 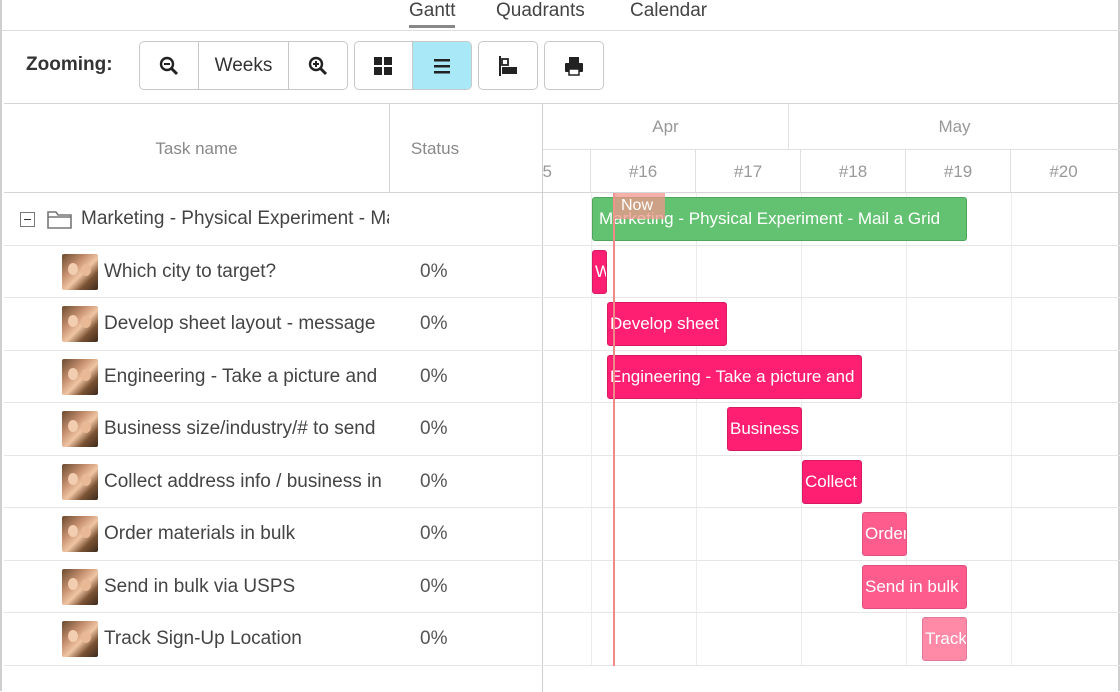 I want to click on gantt-bar: W, so click(x=599, y=272).